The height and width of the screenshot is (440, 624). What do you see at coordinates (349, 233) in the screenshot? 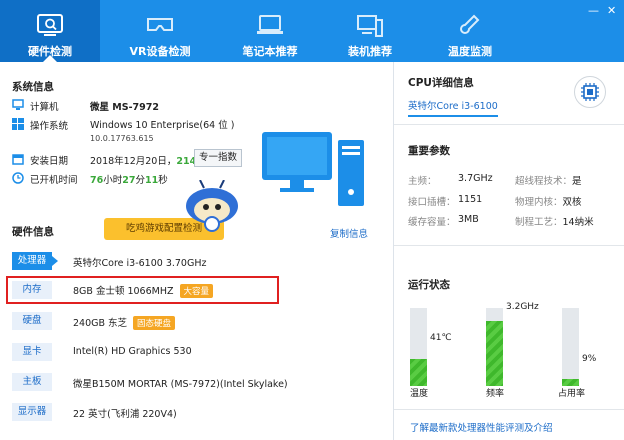
I see `copy-info-link: 复制信息` at bounding box center [349, 233].